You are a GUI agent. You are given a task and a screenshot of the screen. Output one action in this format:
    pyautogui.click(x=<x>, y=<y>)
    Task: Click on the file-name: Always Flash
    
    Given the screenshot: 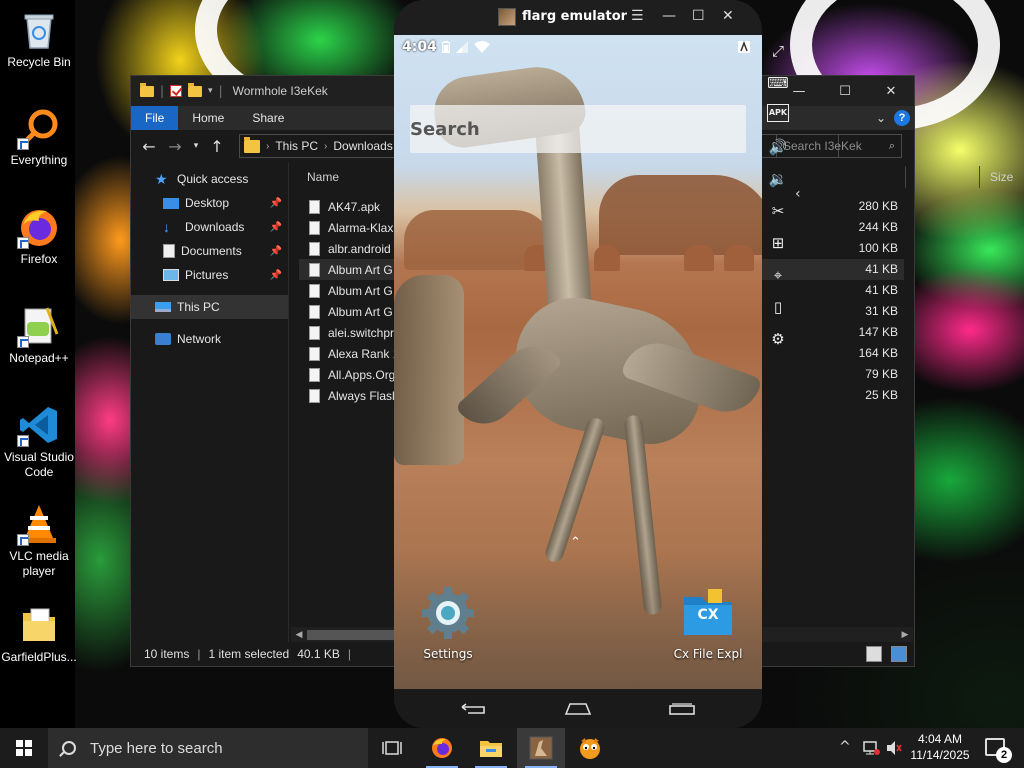 What is the action you would take?
    pyautogui.click(x=363, y=395)
    